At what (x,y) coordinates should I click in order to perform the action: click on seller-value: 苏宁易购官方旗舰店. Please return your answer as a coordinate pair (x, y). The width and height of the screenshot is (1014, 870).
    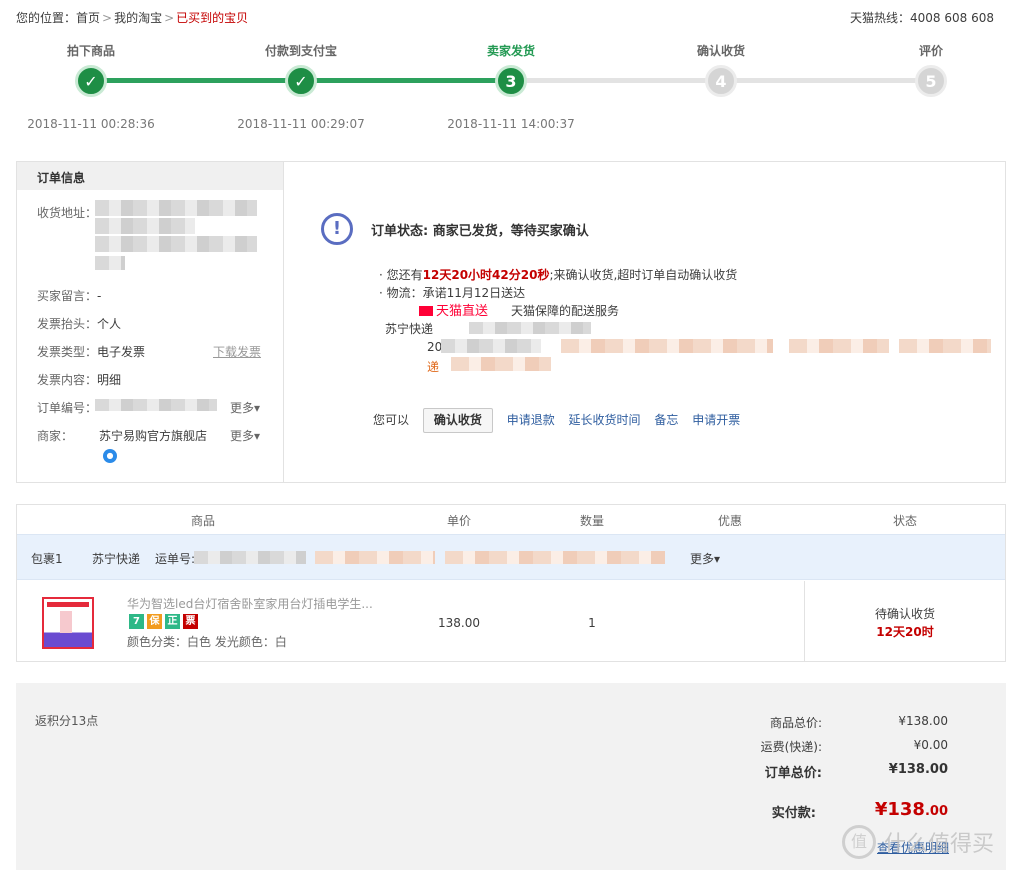
    Looking at the image, I should click on (153, 436).